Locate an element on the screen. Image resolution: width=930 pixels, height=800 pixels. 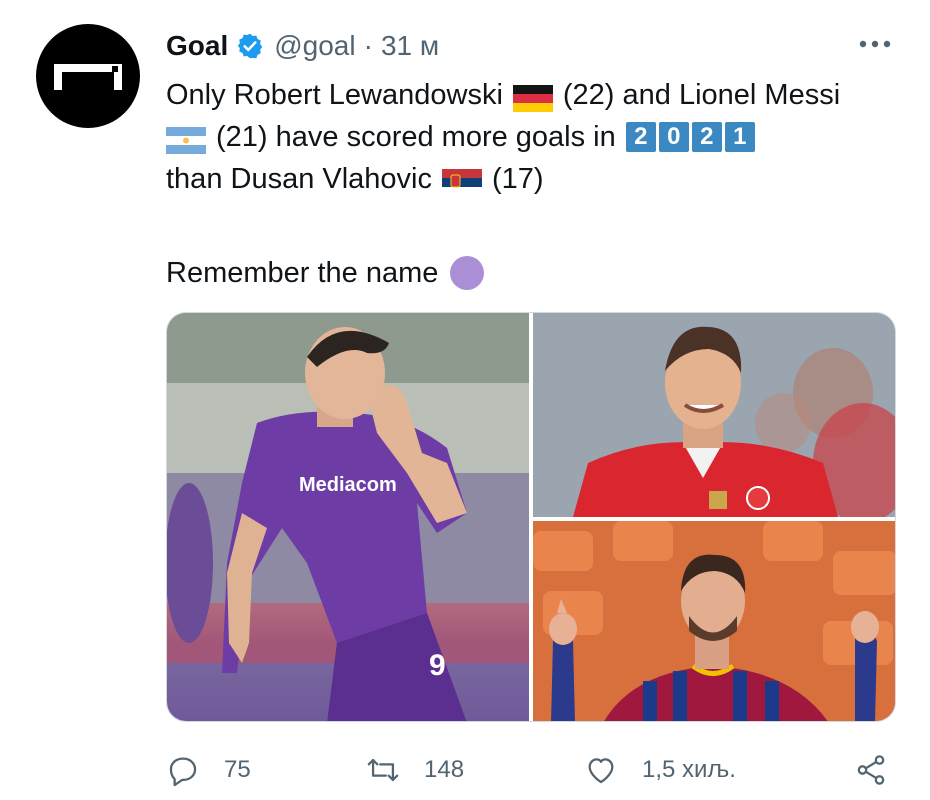
goal-logo-icon is located at coordinates (88, 77).